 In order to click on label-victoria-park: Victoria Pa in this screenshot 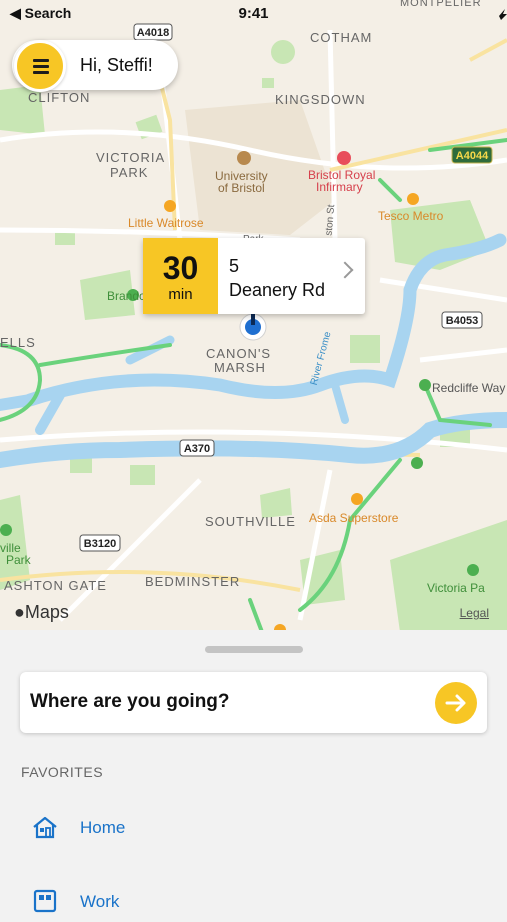, I will do `click(456, 588)`.